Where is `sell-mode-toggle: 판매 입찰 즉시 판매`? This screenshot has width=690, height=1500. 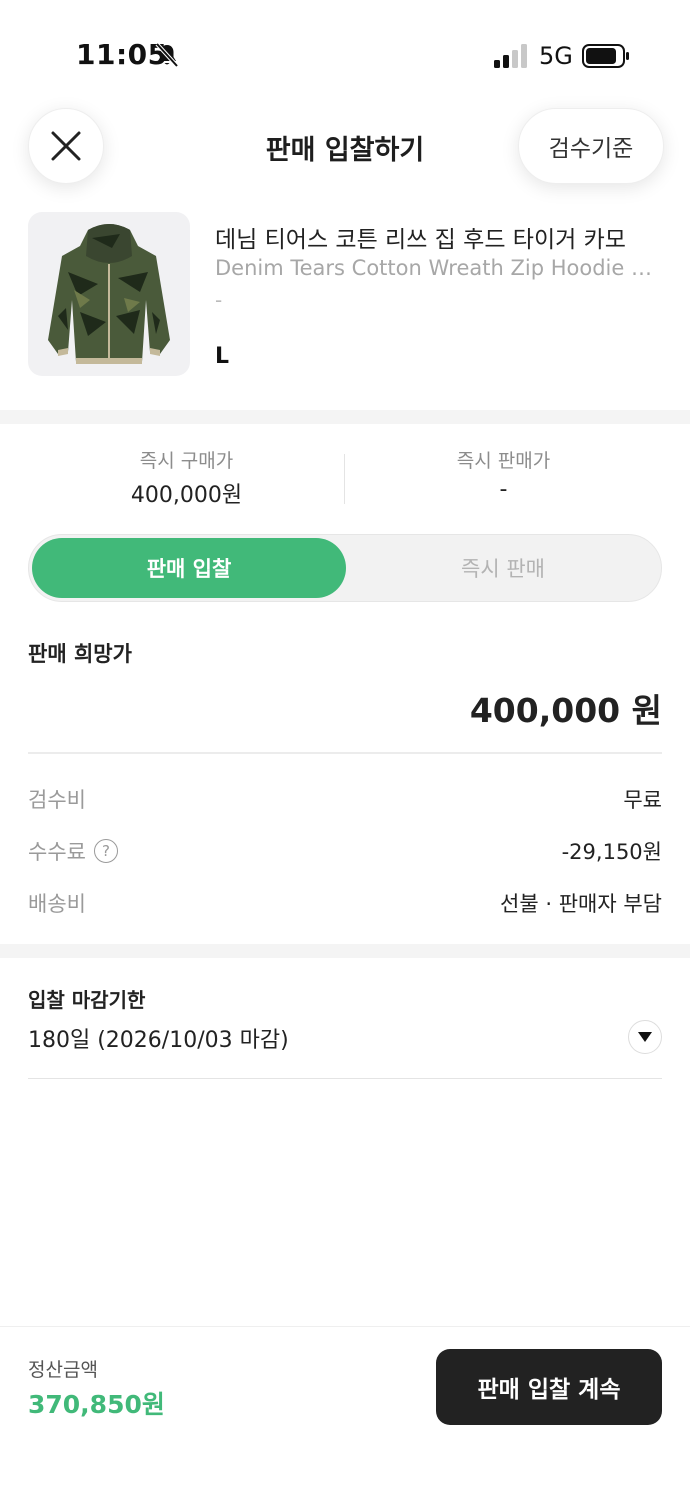 sell-mode-toggle: 판매 입찰 즉시 판매 is located at coordinates (345, 568).